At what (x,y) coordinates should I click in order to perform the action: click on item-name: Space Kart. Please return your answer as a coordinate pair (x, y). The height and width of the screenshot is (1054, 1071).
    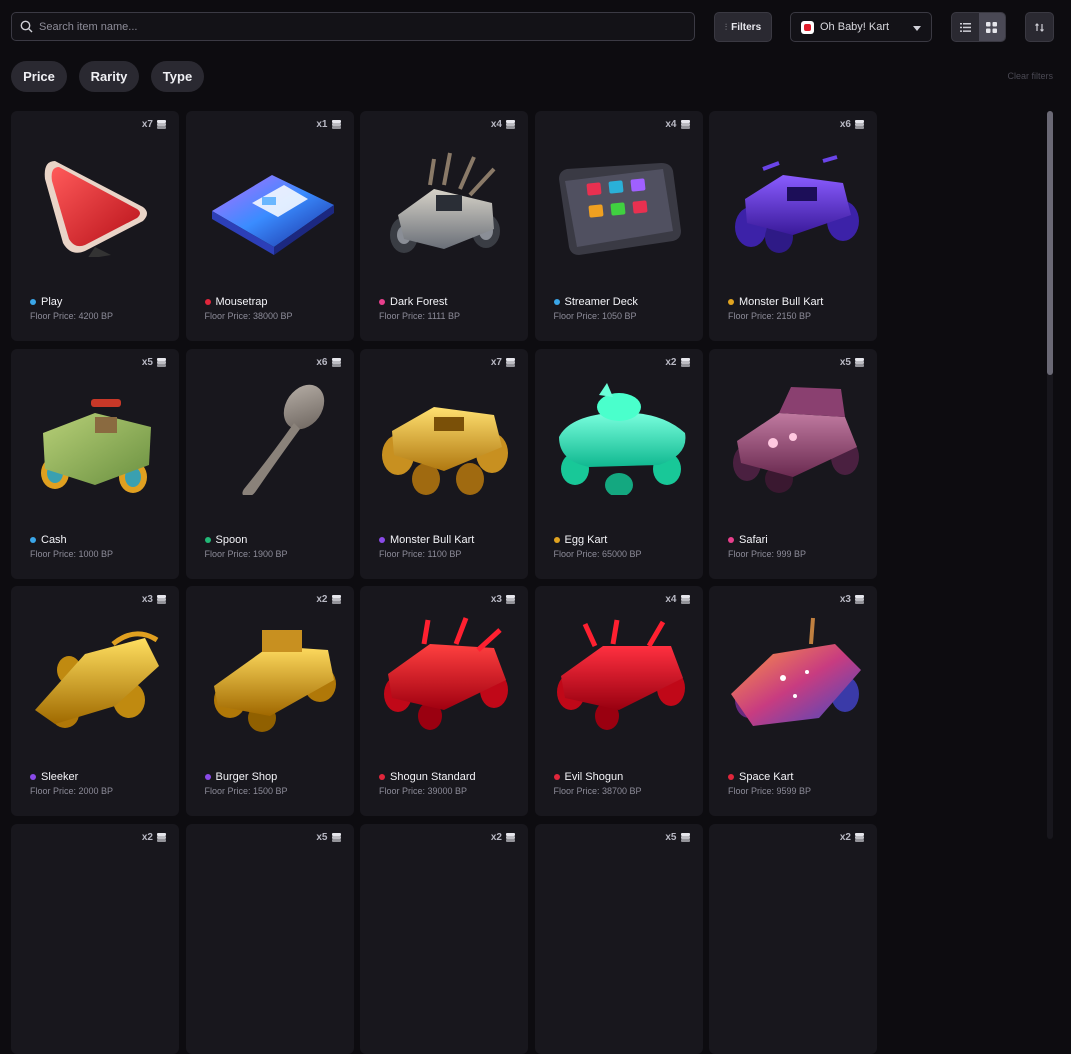
    Looking at the image, I should click on (766, 777).